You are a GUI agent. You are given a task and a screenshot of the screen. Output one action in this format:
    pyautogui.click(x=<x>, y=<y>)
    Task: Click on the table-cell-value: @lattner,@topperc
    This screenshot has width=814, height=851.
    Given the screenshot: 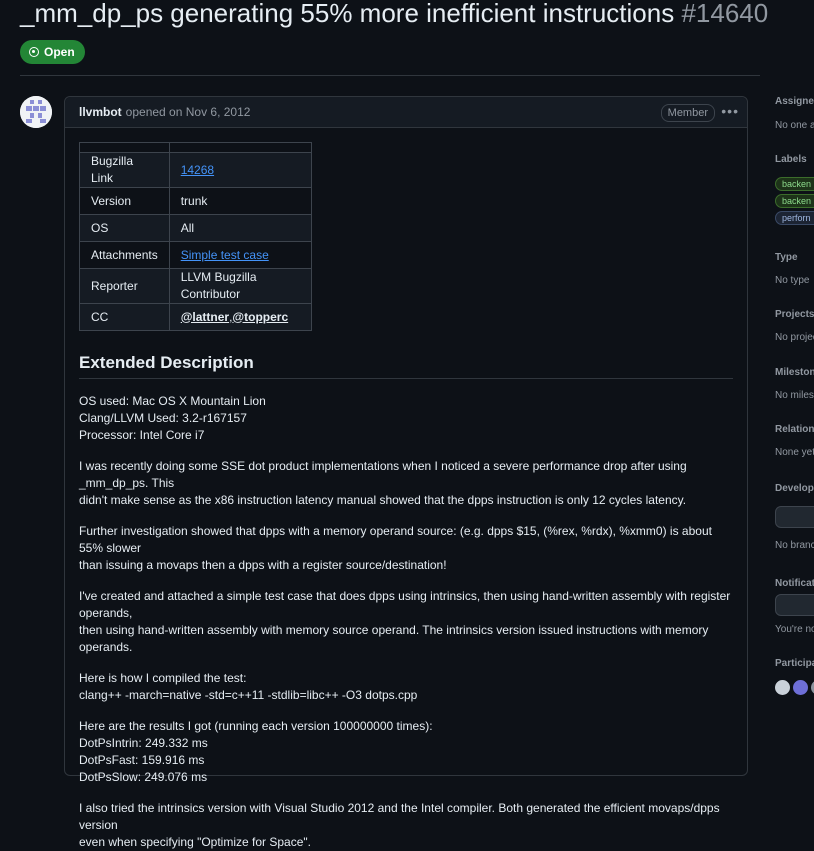 What is the action you would take?
    pyautogui.click(x=240, y=317)
    